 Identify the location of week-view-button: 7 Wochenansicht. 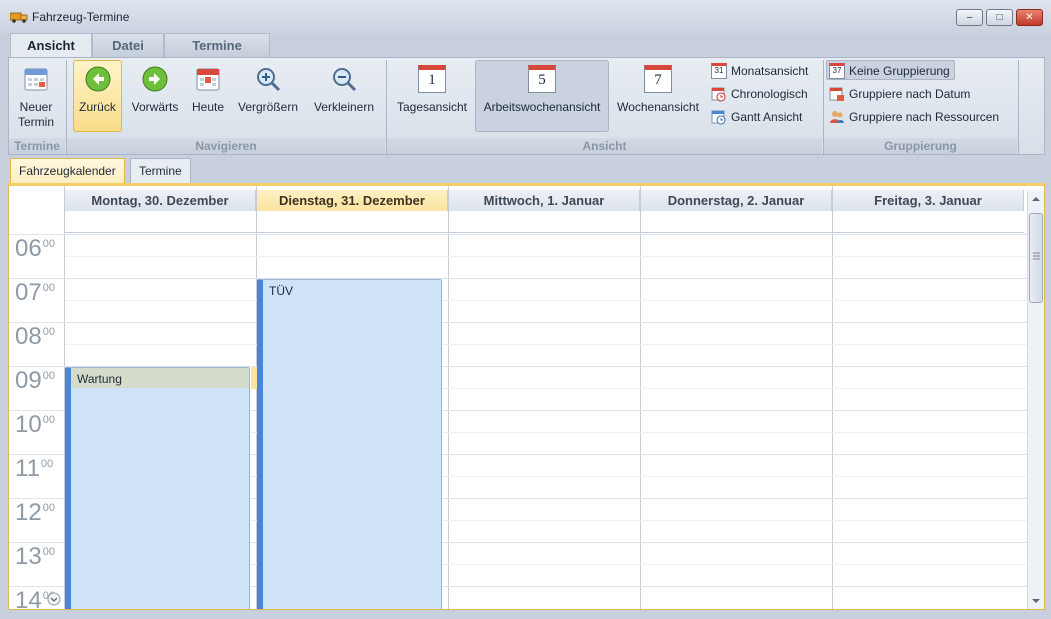
(658, 96).